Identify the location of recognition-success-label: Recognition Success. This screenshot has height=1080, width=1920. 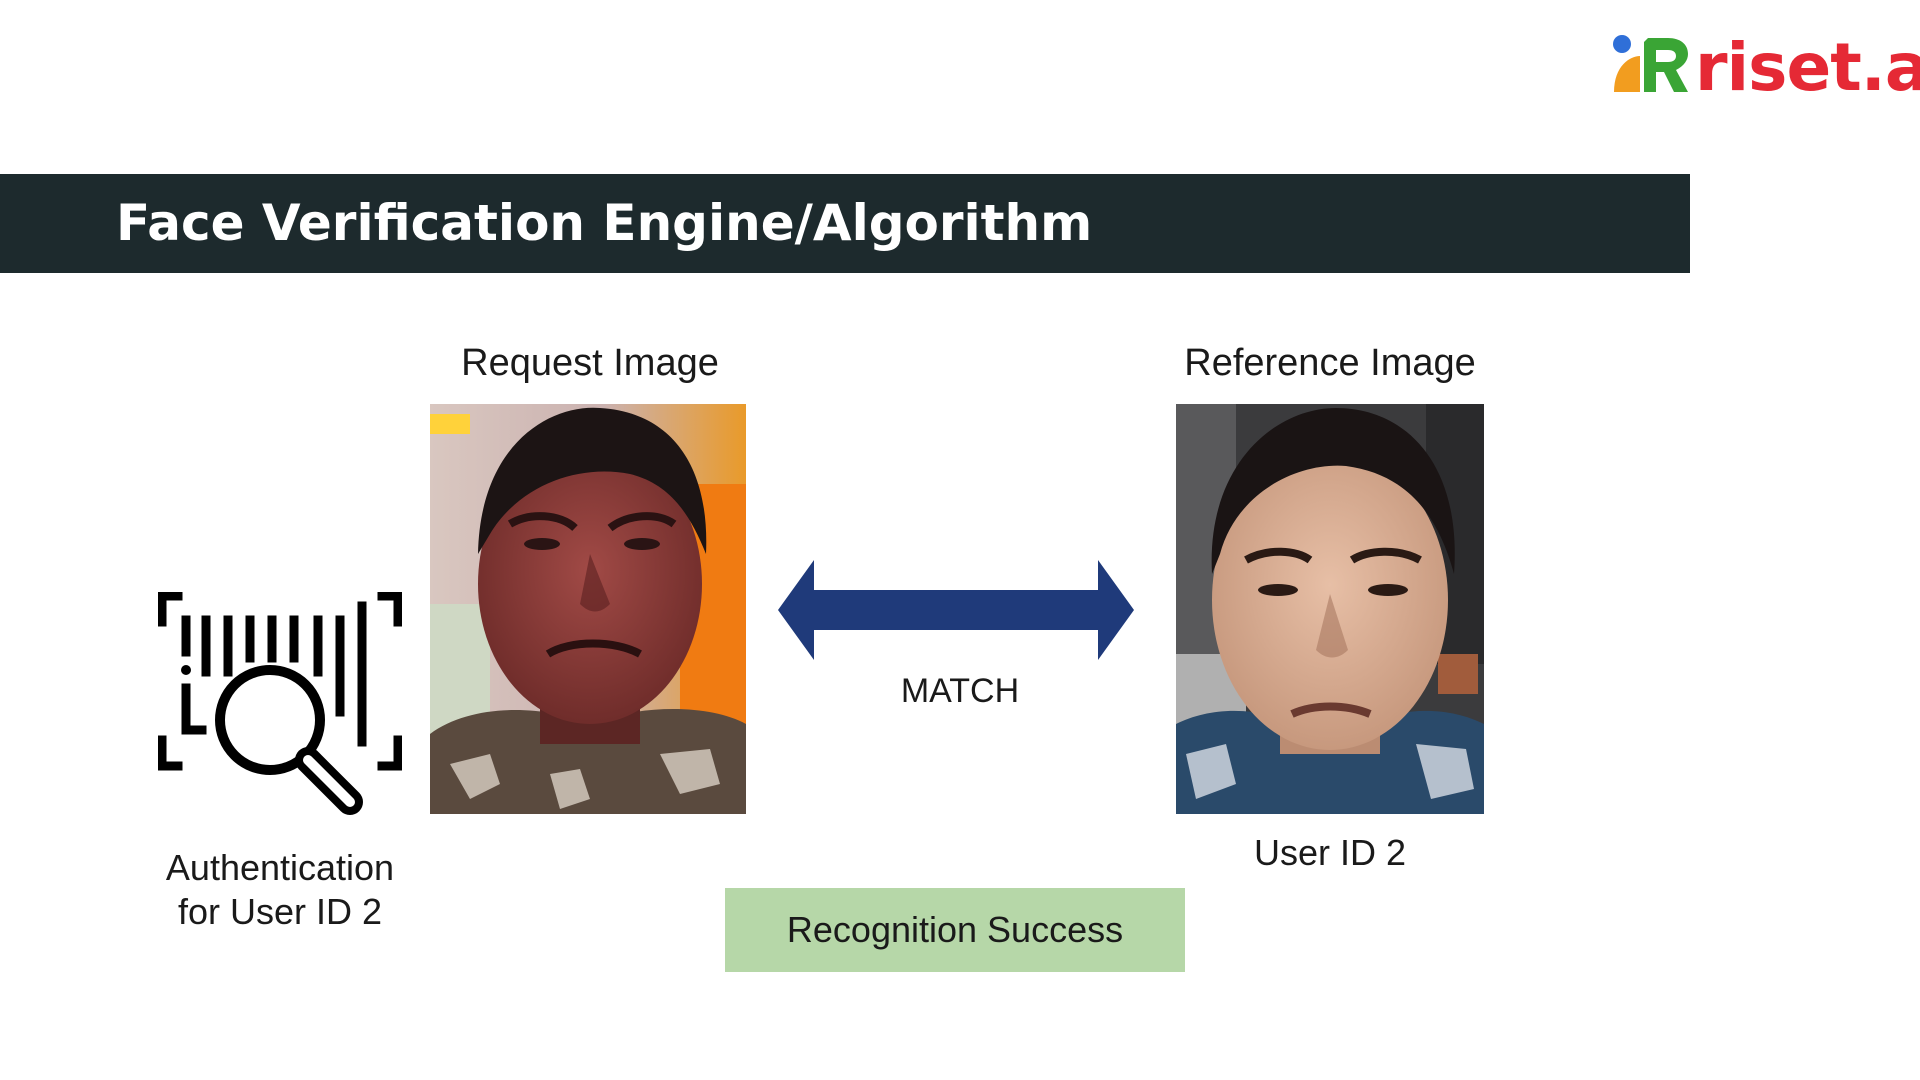
(955, 929).